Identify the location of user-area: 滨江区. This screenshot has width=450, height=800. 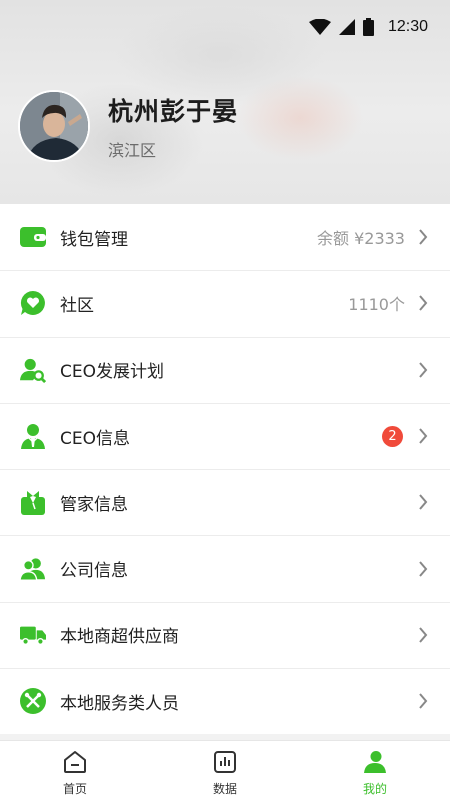
(132, 150).